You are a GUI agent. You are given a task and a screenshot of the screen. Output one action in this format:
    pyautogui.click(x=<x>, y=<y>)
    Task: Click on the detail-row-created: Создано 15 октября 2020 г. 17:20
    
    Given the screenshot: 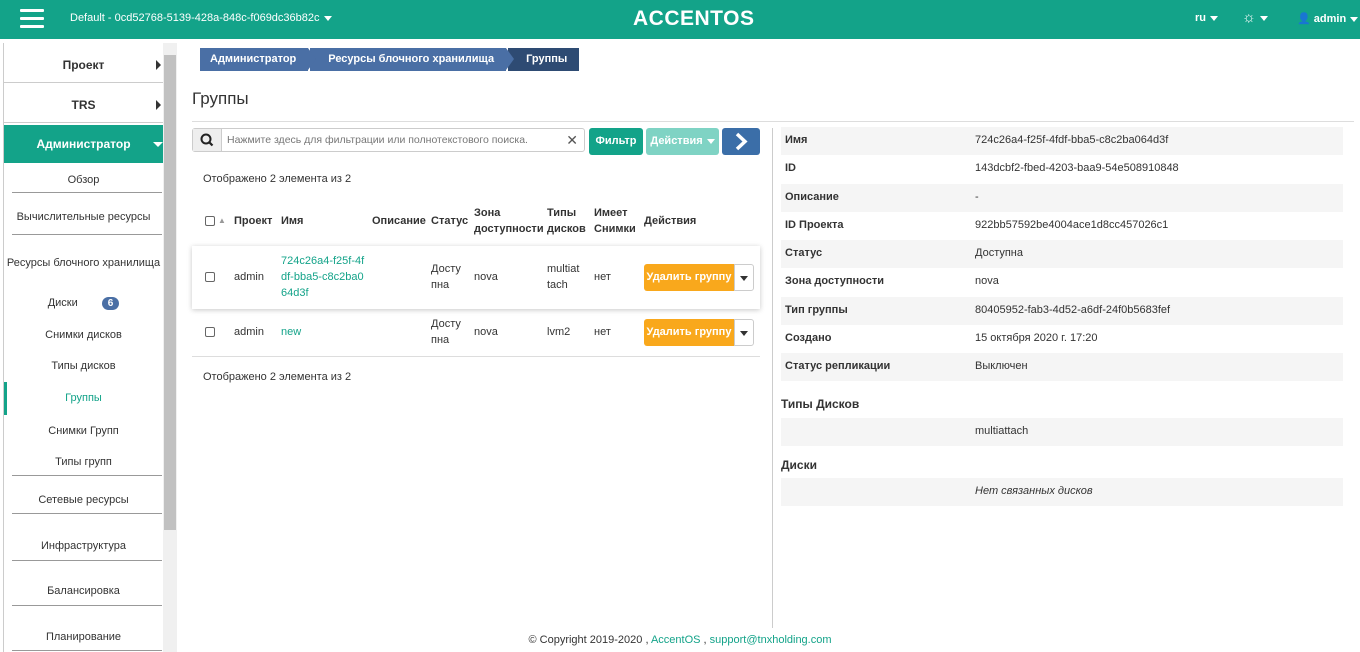 What is the action you would take?
    pyautogui.click(x=1062, y=339)
    